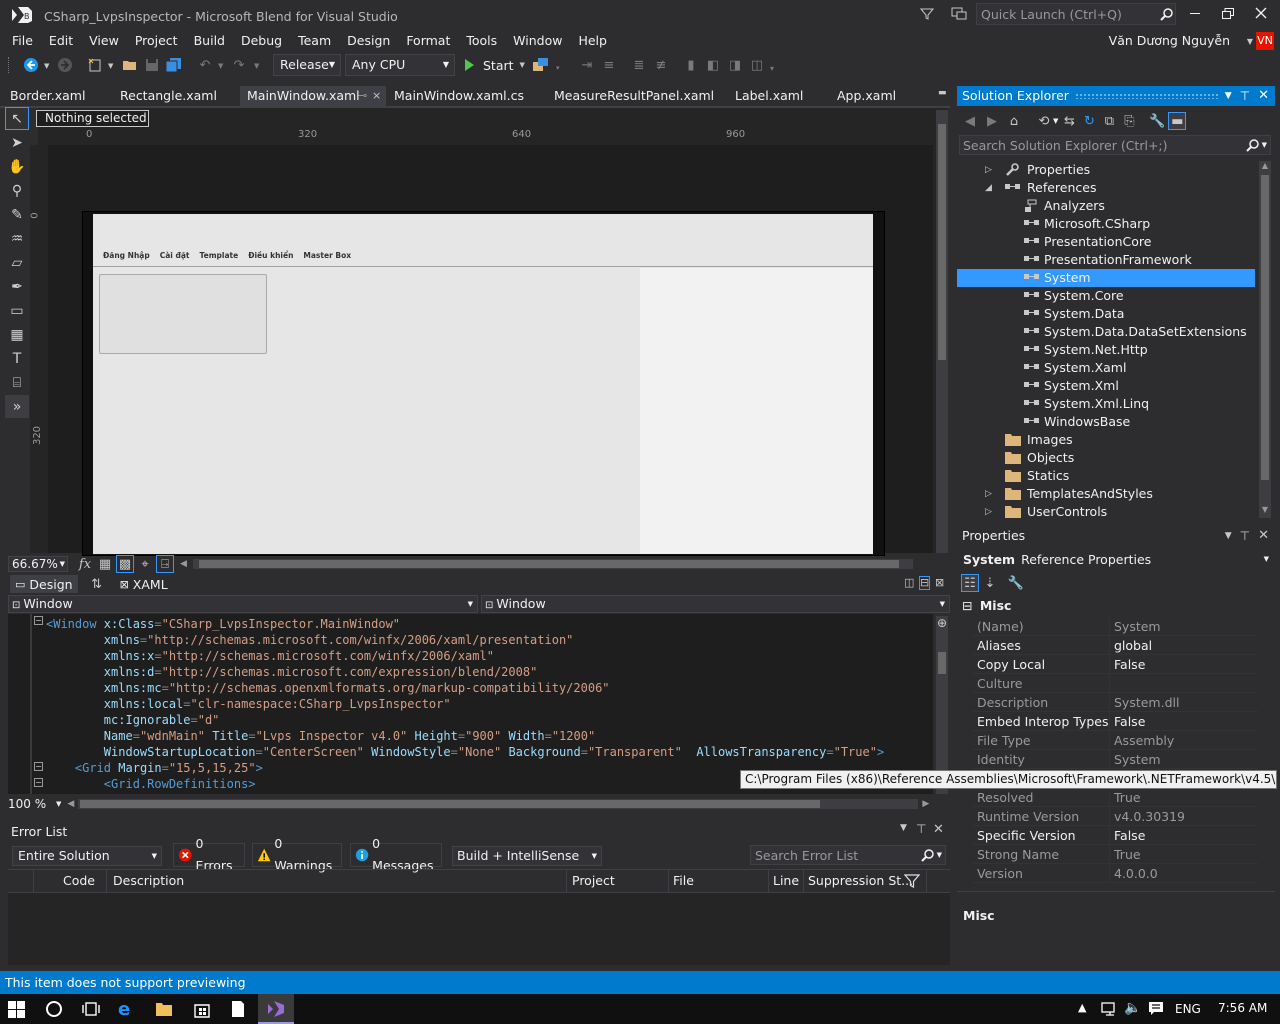  Describe the element at coordinates (587, 65) in the screenshot. I see `step-icon: ⇥` at that location.